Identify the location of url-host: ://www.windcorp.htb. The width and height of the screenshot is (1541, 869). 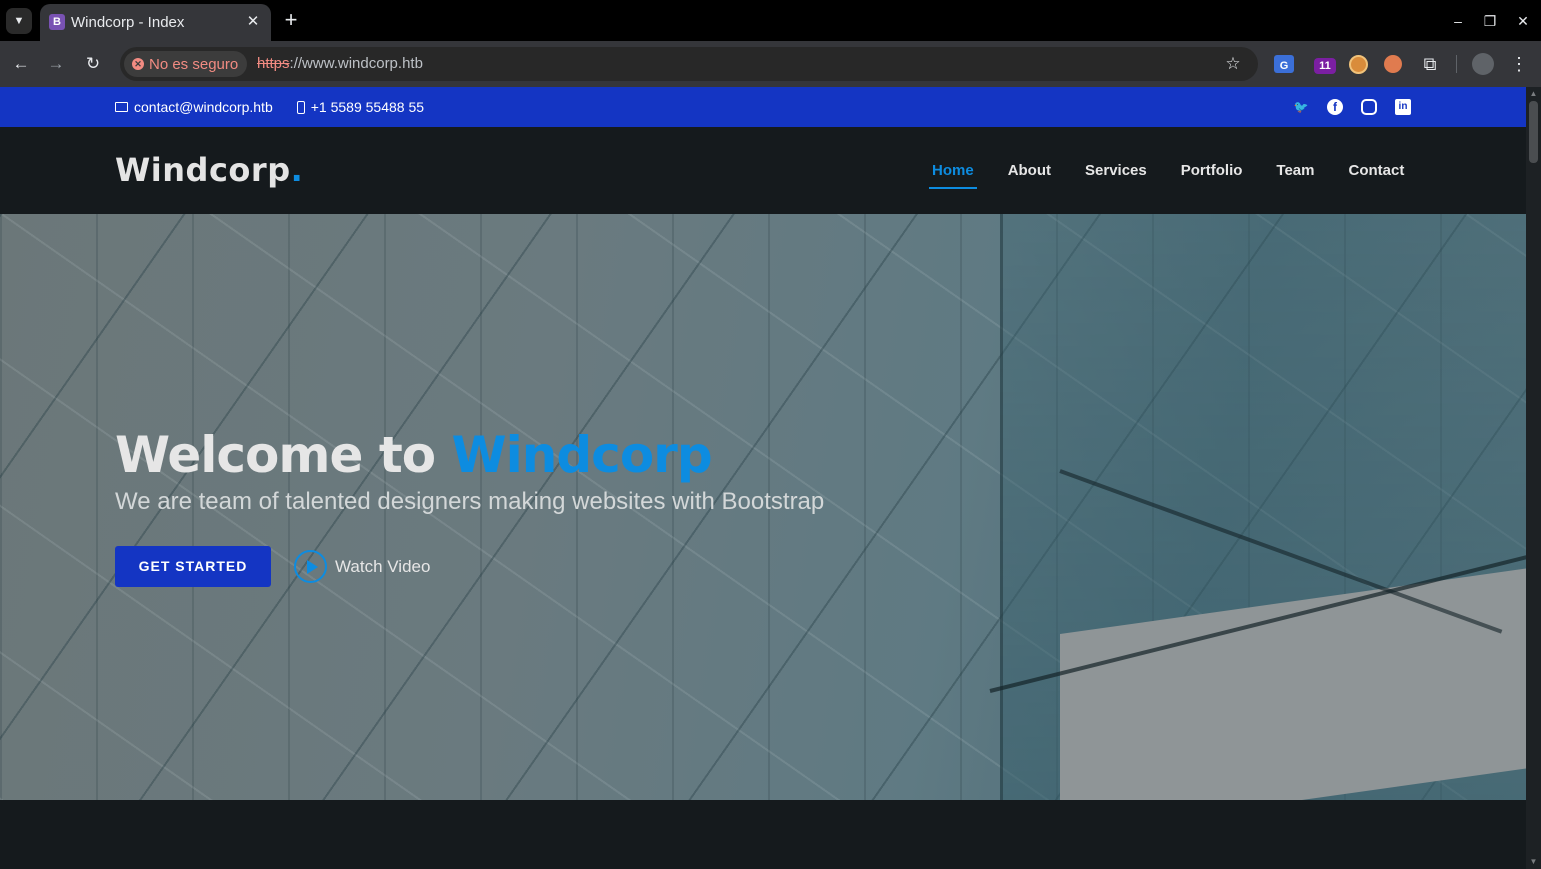
(356, 63).